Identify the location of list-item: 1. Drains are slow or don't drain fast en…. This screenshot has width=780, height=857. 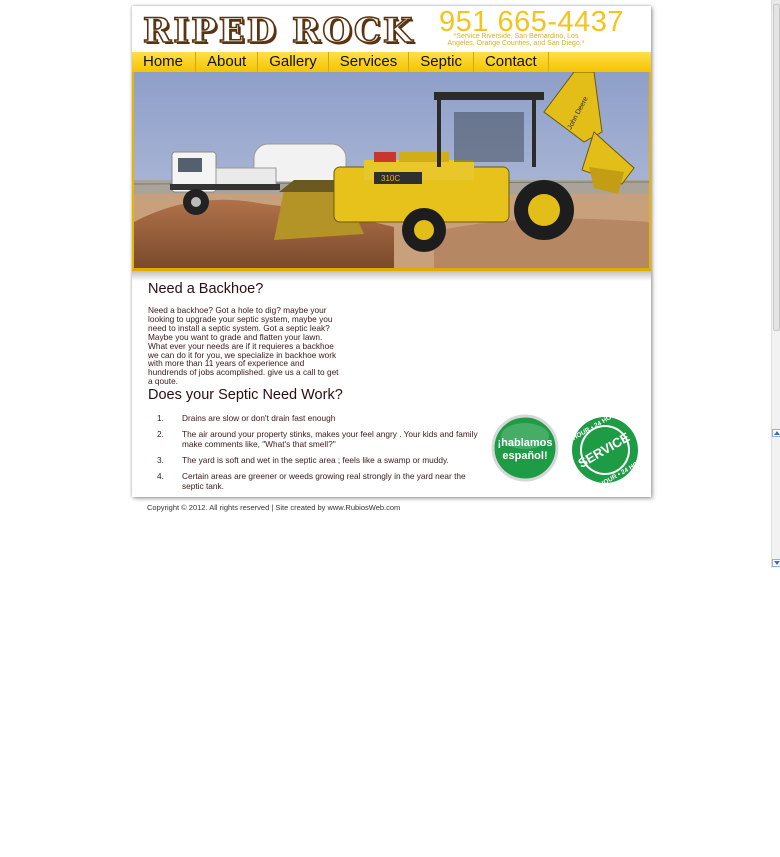
(246, 418).